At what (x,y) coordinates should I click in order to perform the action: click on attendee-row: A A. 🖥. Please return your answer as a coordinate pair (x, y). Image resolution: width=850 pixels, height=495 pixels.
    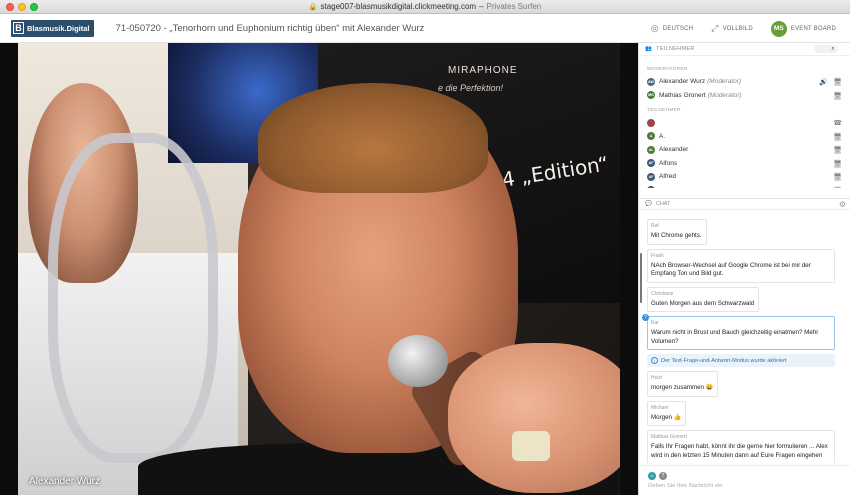
    Looking at the image, I should click on (744, 137).